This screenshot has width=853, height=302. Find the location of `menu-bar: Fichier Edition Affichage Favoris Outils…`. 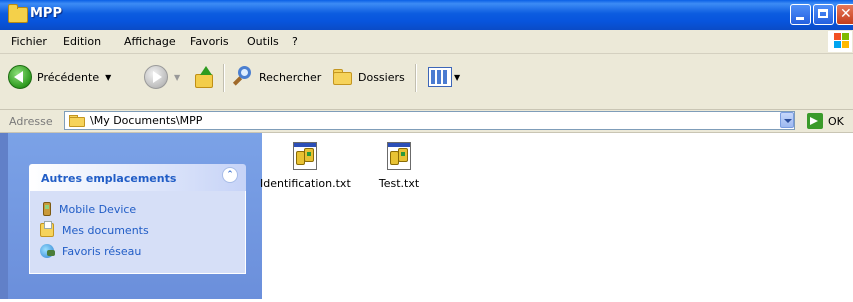

menu-bar: Fichier Edition Affichage Favoris Outils… is located at coordinates (426, 42).